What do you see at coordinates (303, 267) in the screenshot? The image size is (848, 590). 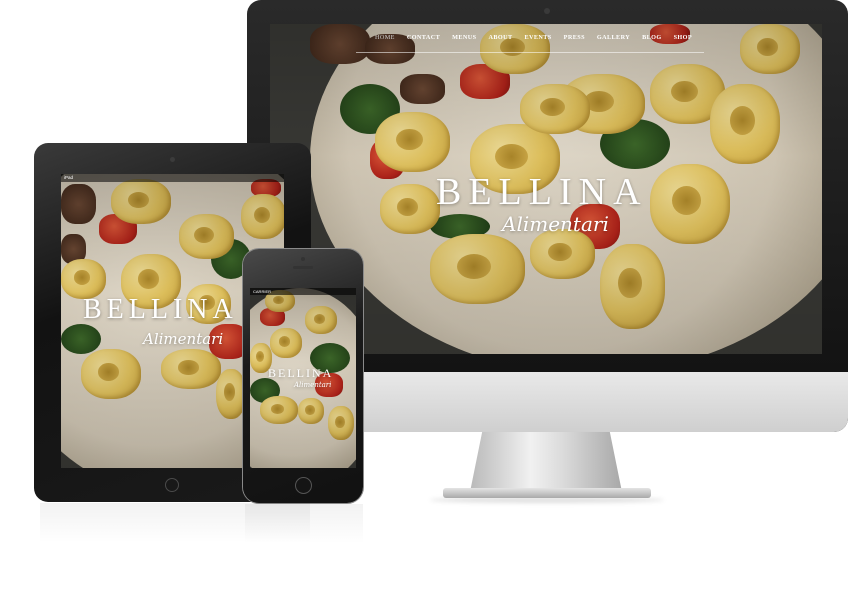 I see `phone-speaker` at bounding box center [303, 267].